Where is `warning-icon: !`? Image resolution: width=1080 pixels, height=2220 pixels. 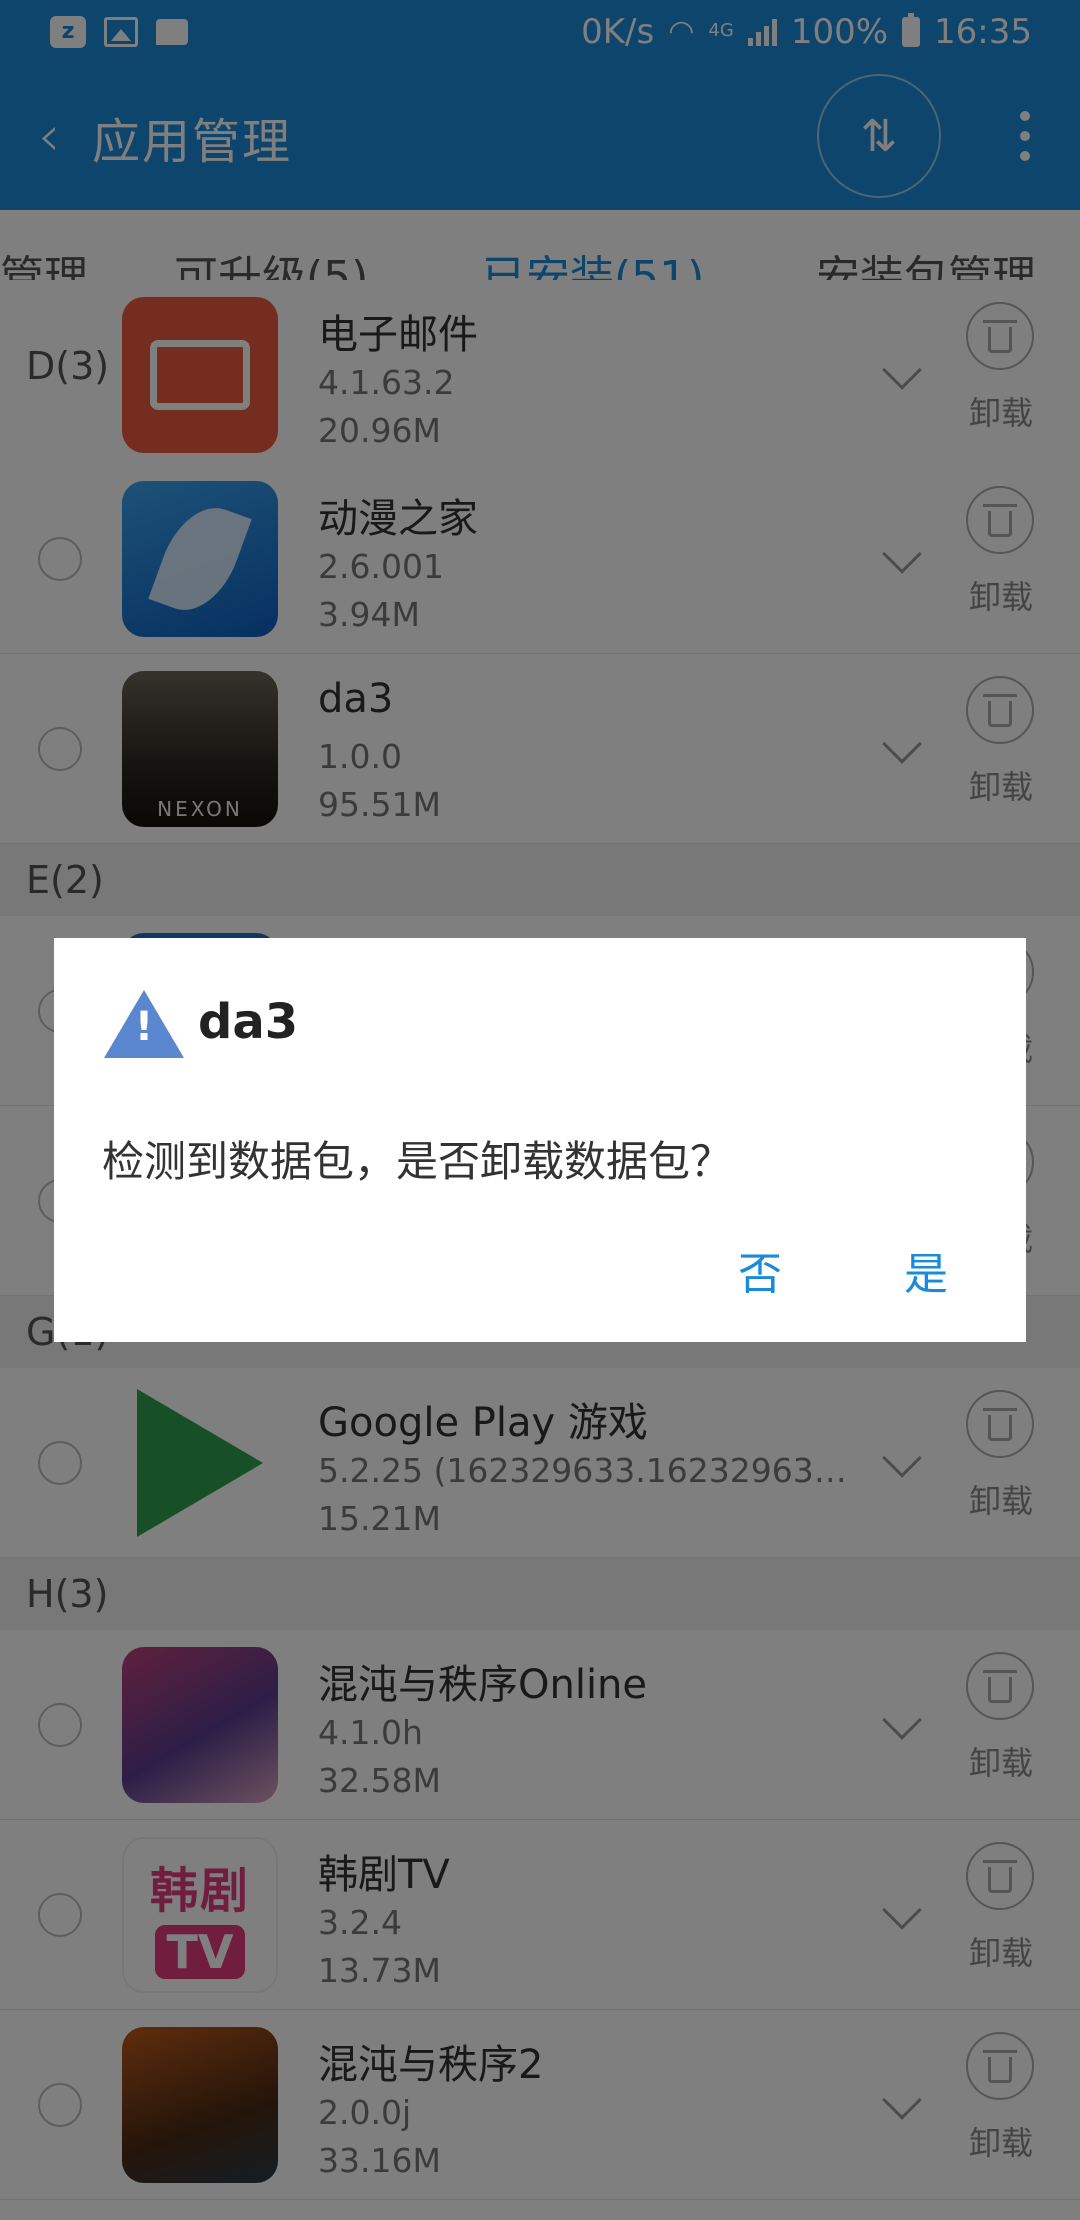 warning-icon: ! is located at coordinates (144, 1025).